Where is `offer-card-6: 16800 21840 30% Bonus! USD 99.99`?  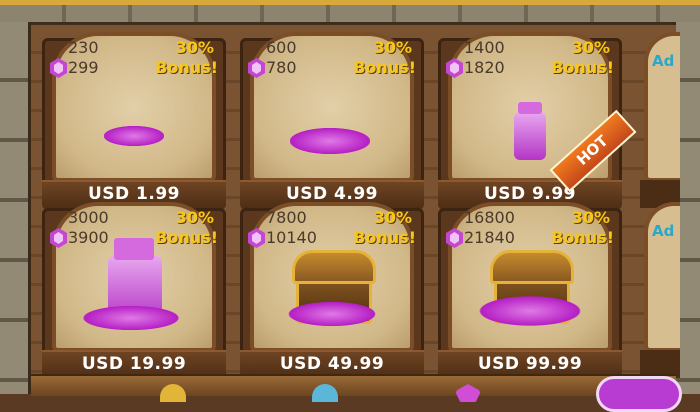 offer-card-6: 16800 21840 30% Bonus! USD 99.99 is located at coordinates (530, 290).